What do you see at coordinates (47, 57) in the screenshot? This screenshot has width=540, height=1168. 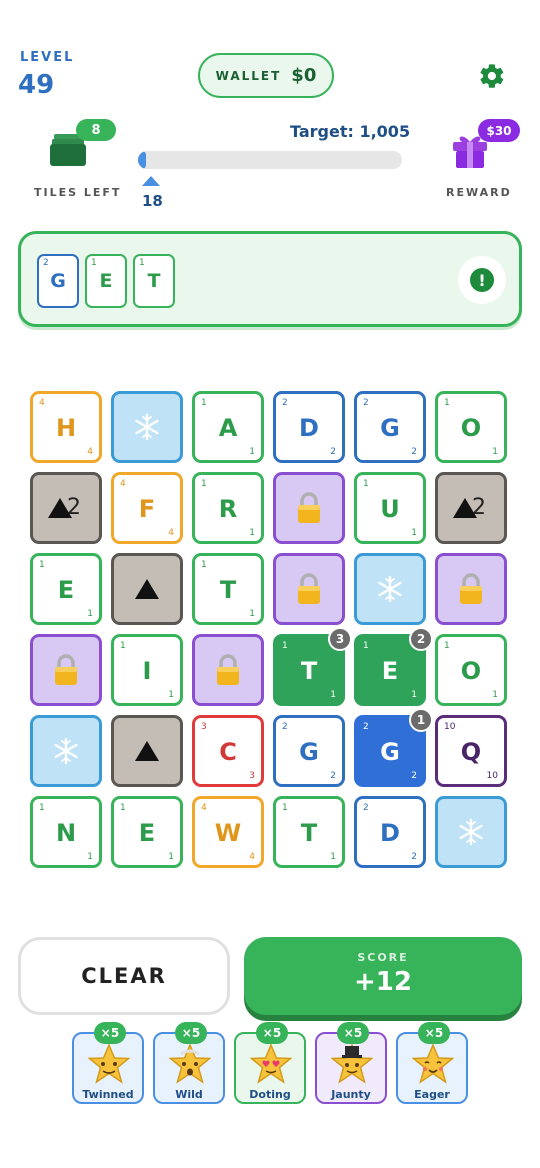 I see `level-label: LEVEL` at bounding box center [47, 57].